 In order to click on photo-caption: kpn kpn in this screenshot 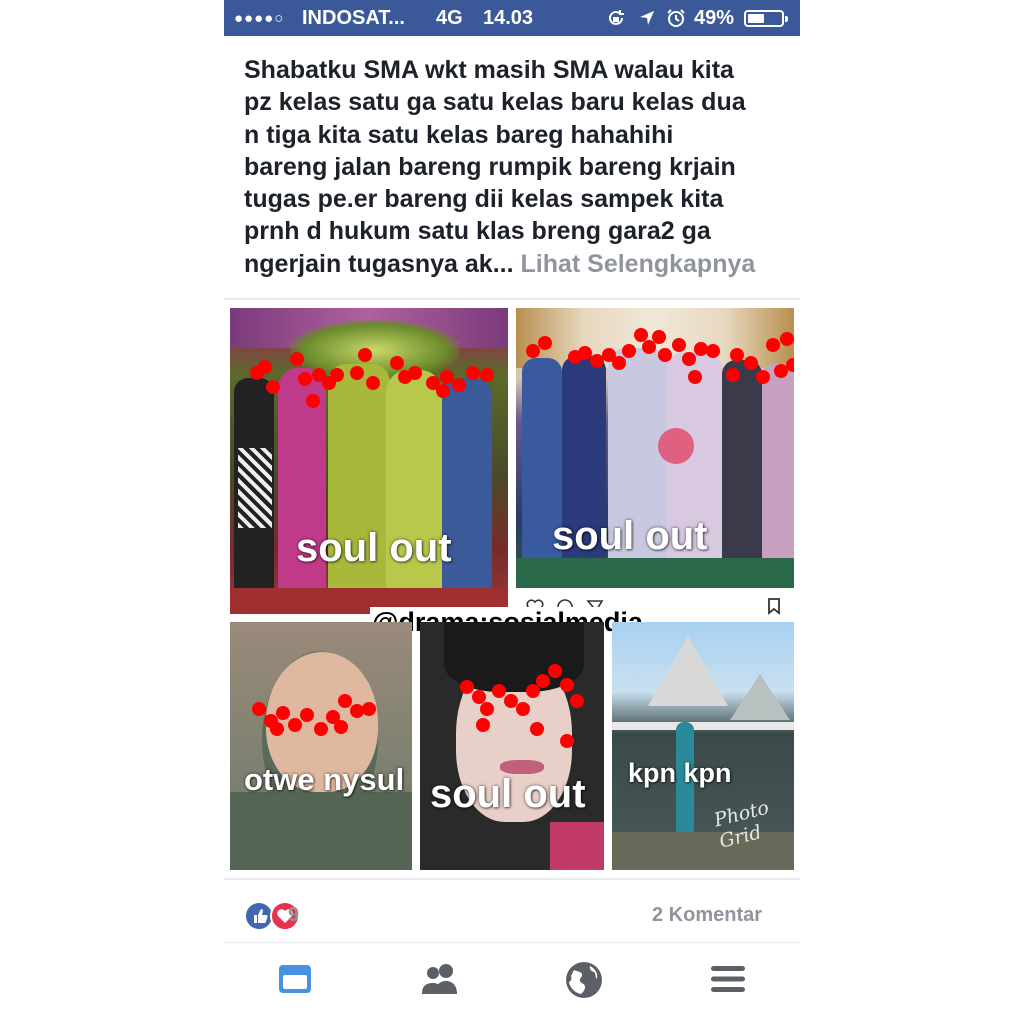, I will do `click(680, 773)`.